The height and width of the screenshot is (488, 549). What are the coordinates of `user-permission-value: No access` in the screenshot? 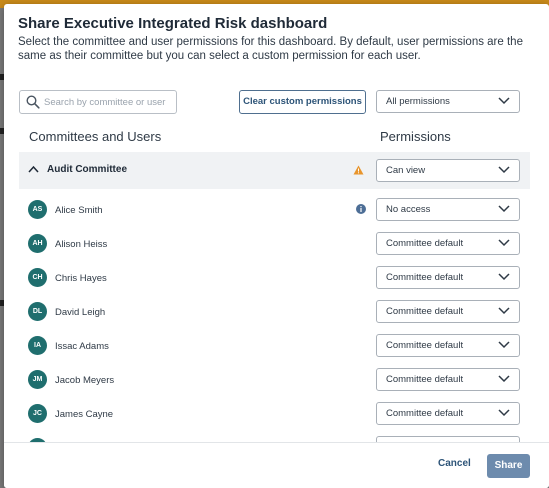 It's located at (408, 209).